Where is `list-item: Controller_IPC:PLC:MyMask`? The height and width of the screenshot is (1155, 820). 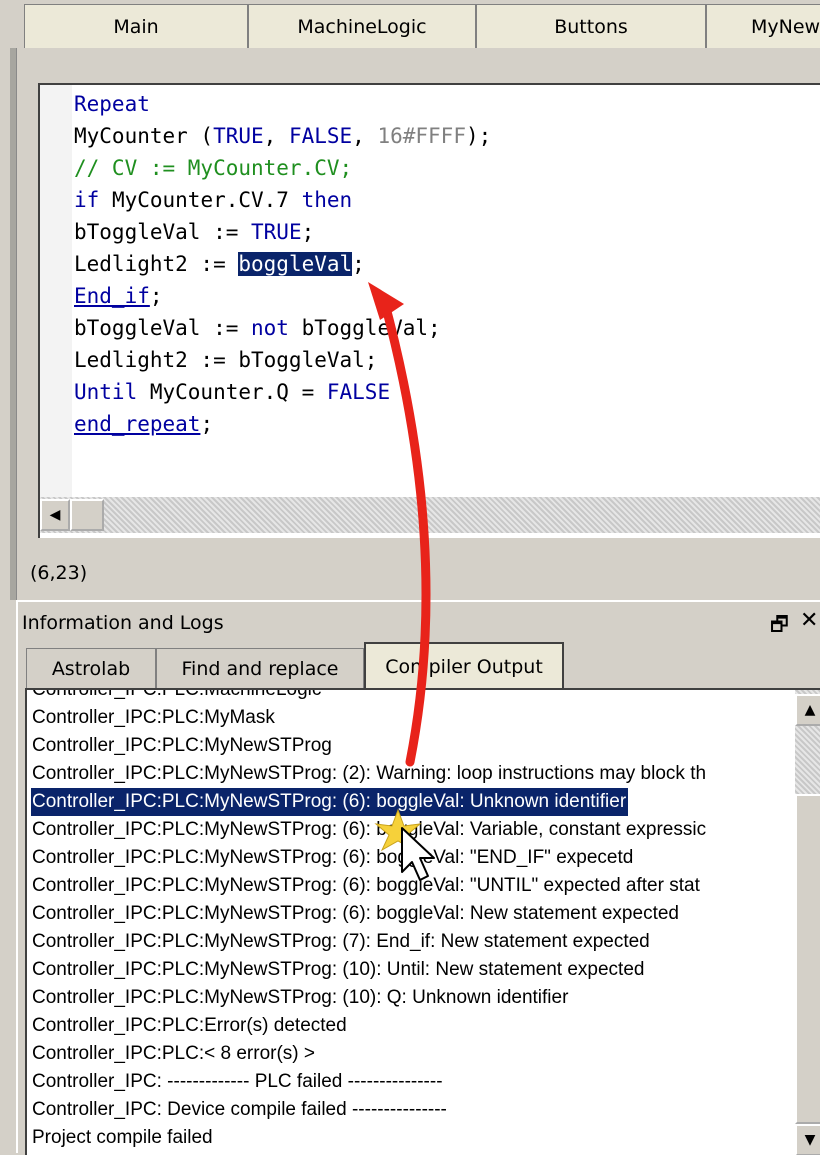 list-item: Controller_IPC:PLC:MyMask is located at coordinates (368, 718).